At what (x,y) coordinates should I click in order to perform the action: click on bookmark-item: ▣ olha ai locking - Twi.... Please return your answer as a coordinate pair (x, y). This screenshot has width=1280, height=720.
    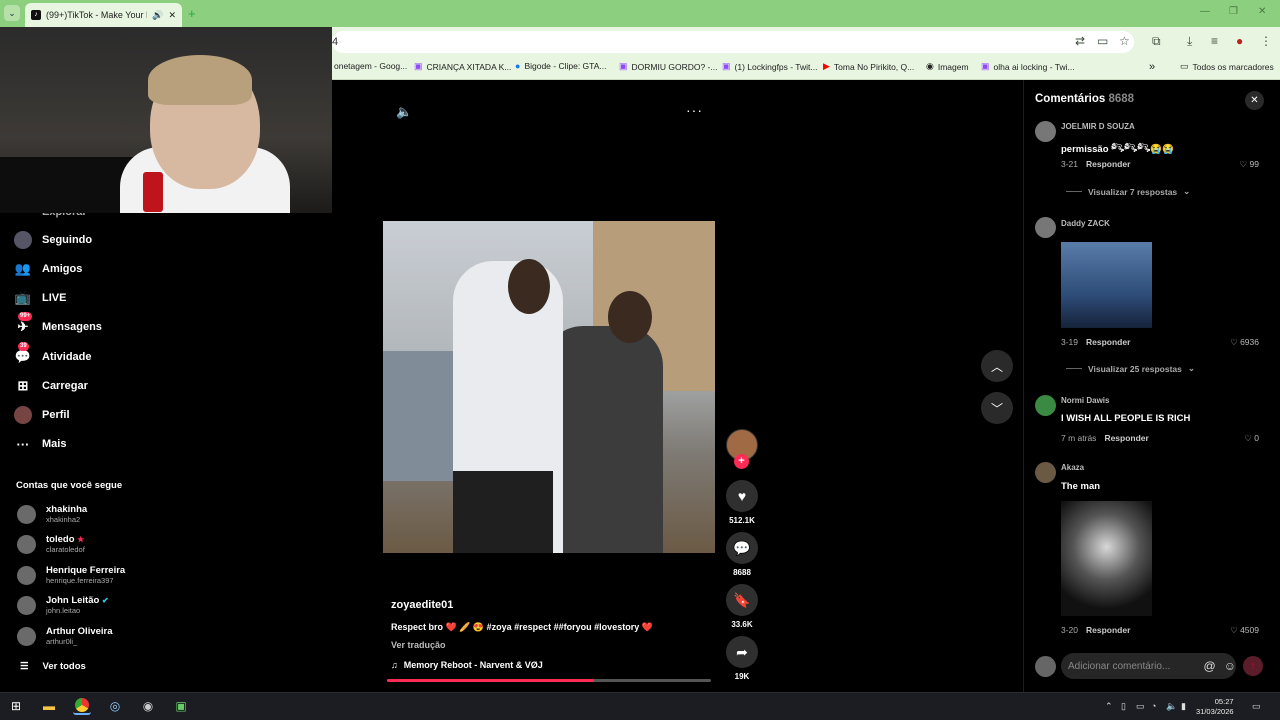
    Looking at the image, I should click on (1028, 66).